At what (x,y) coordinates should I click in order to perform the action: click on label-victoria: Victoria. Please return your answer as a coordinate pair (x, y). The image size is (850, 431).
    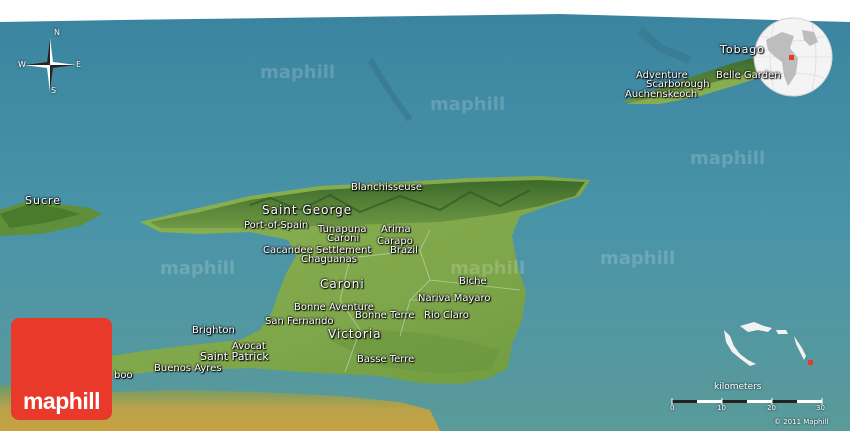
    Looking at the image, I should click on (355, 334).